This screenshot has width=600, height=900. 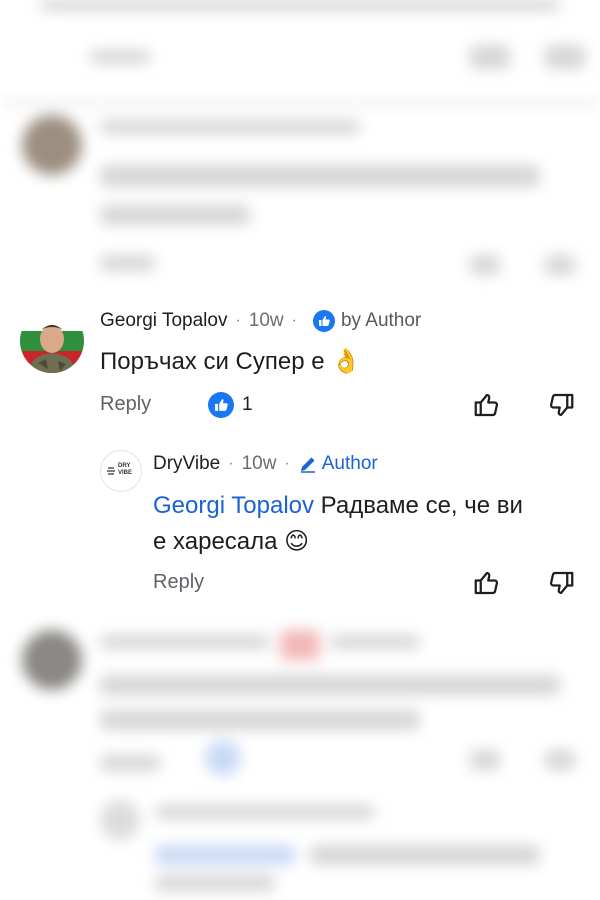 I want to click on liked-by-author-badge: by Author, so click(x=367, y=321).